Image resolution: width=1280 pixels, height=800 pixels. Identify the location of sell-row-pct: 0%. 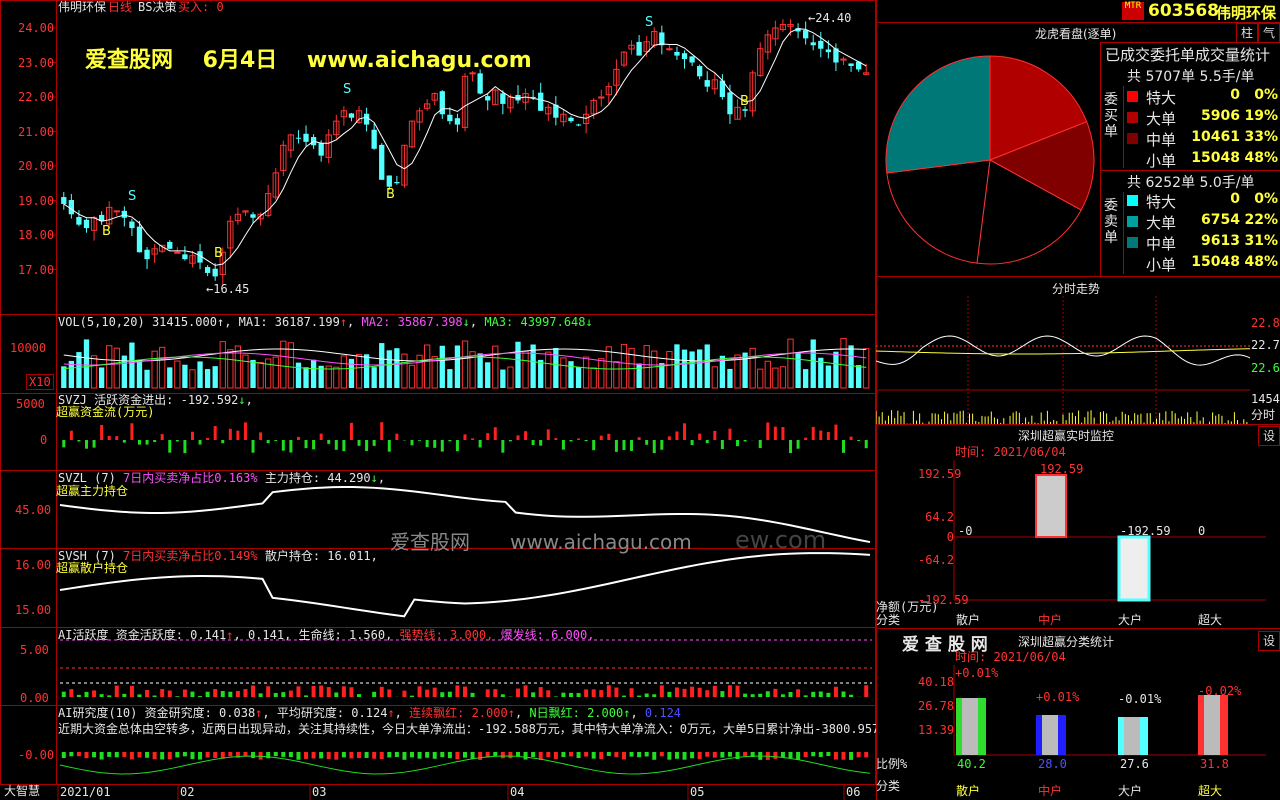
(1266, 199).